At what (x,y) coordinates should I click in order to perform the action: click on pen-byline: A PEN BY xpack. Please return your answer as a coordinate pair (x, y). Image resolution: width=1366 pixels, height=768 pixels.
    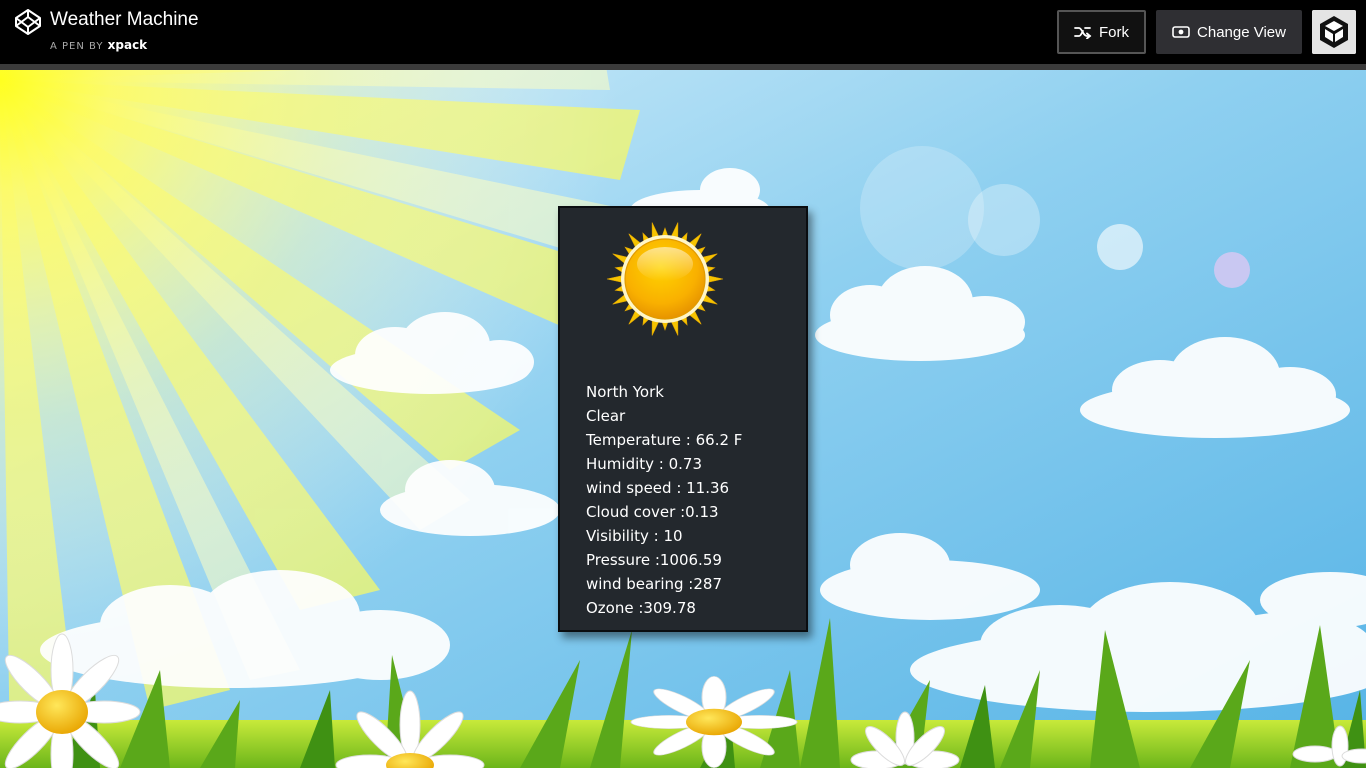
    Looking at the image, I should click on (98, 45).